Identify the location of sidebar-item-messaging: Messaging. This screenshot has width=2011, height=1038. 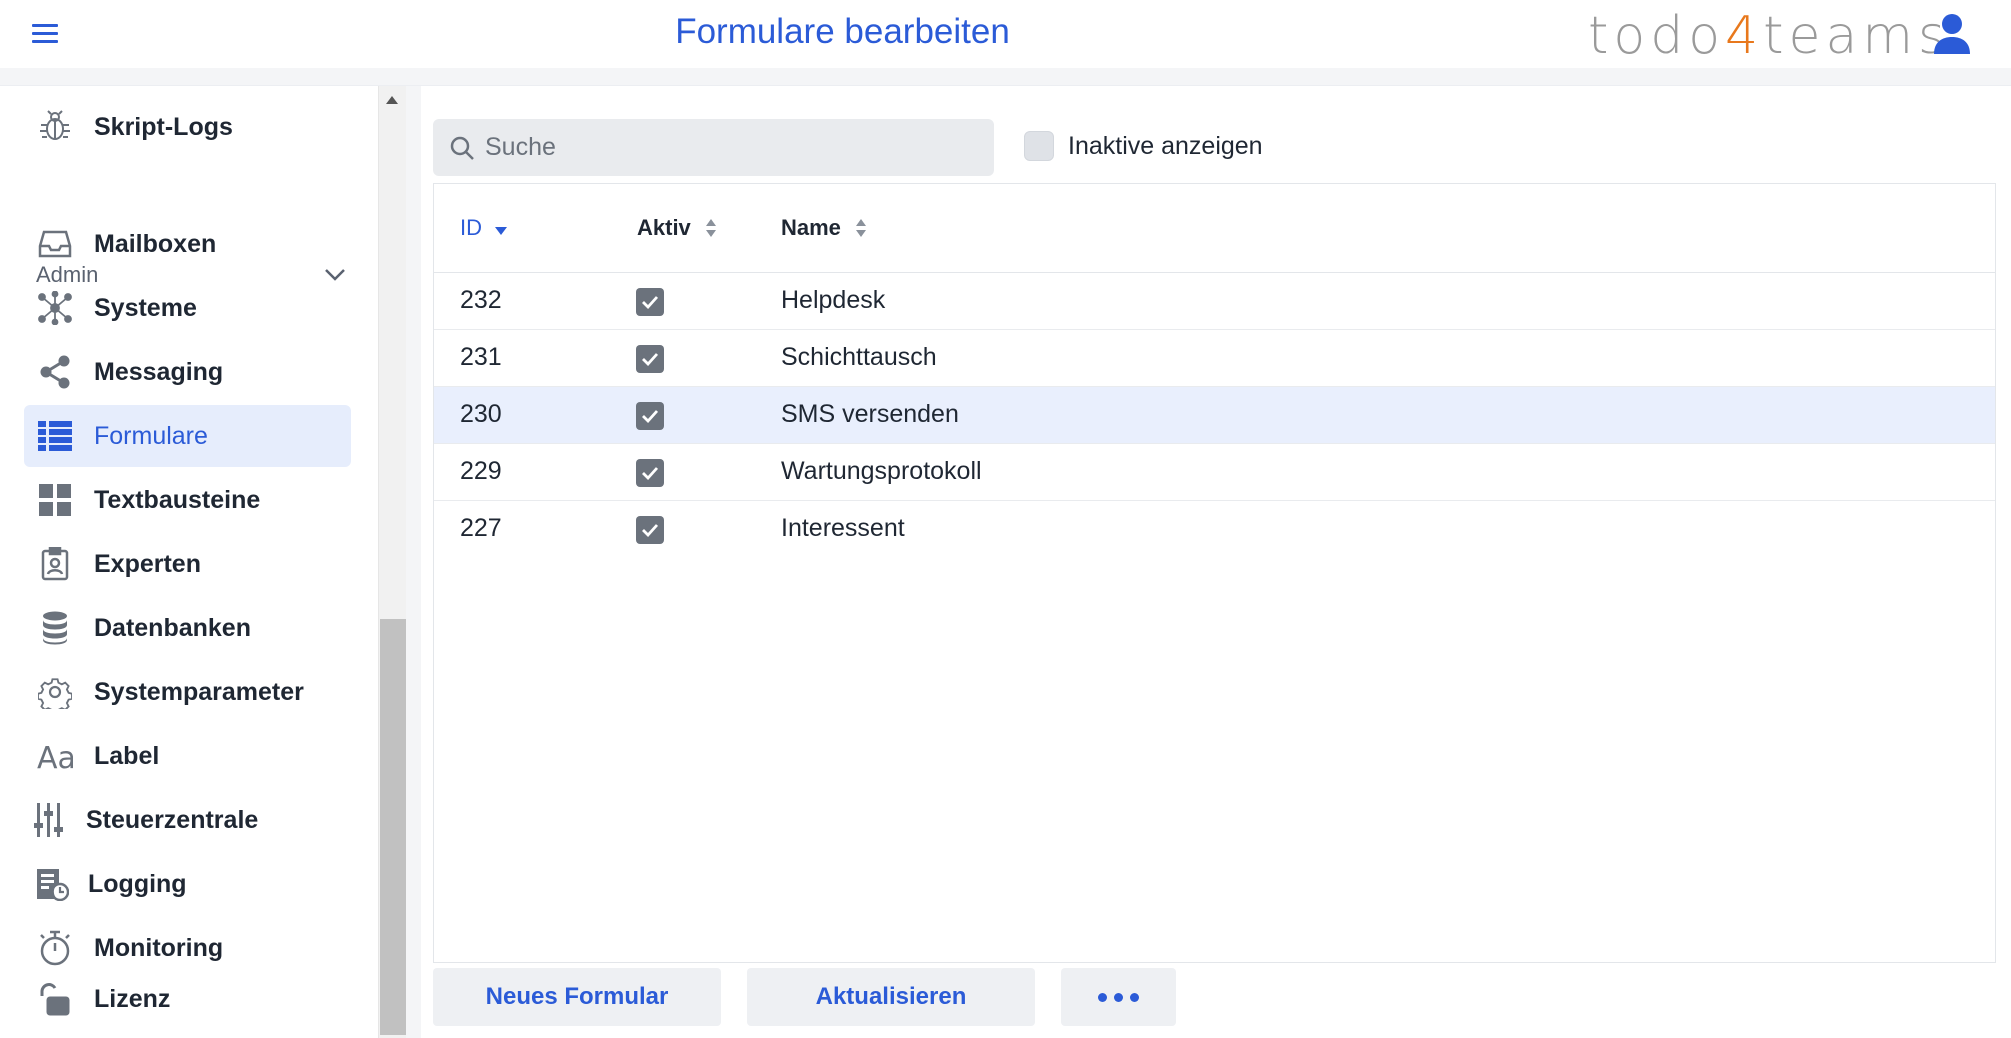
(187, 372).